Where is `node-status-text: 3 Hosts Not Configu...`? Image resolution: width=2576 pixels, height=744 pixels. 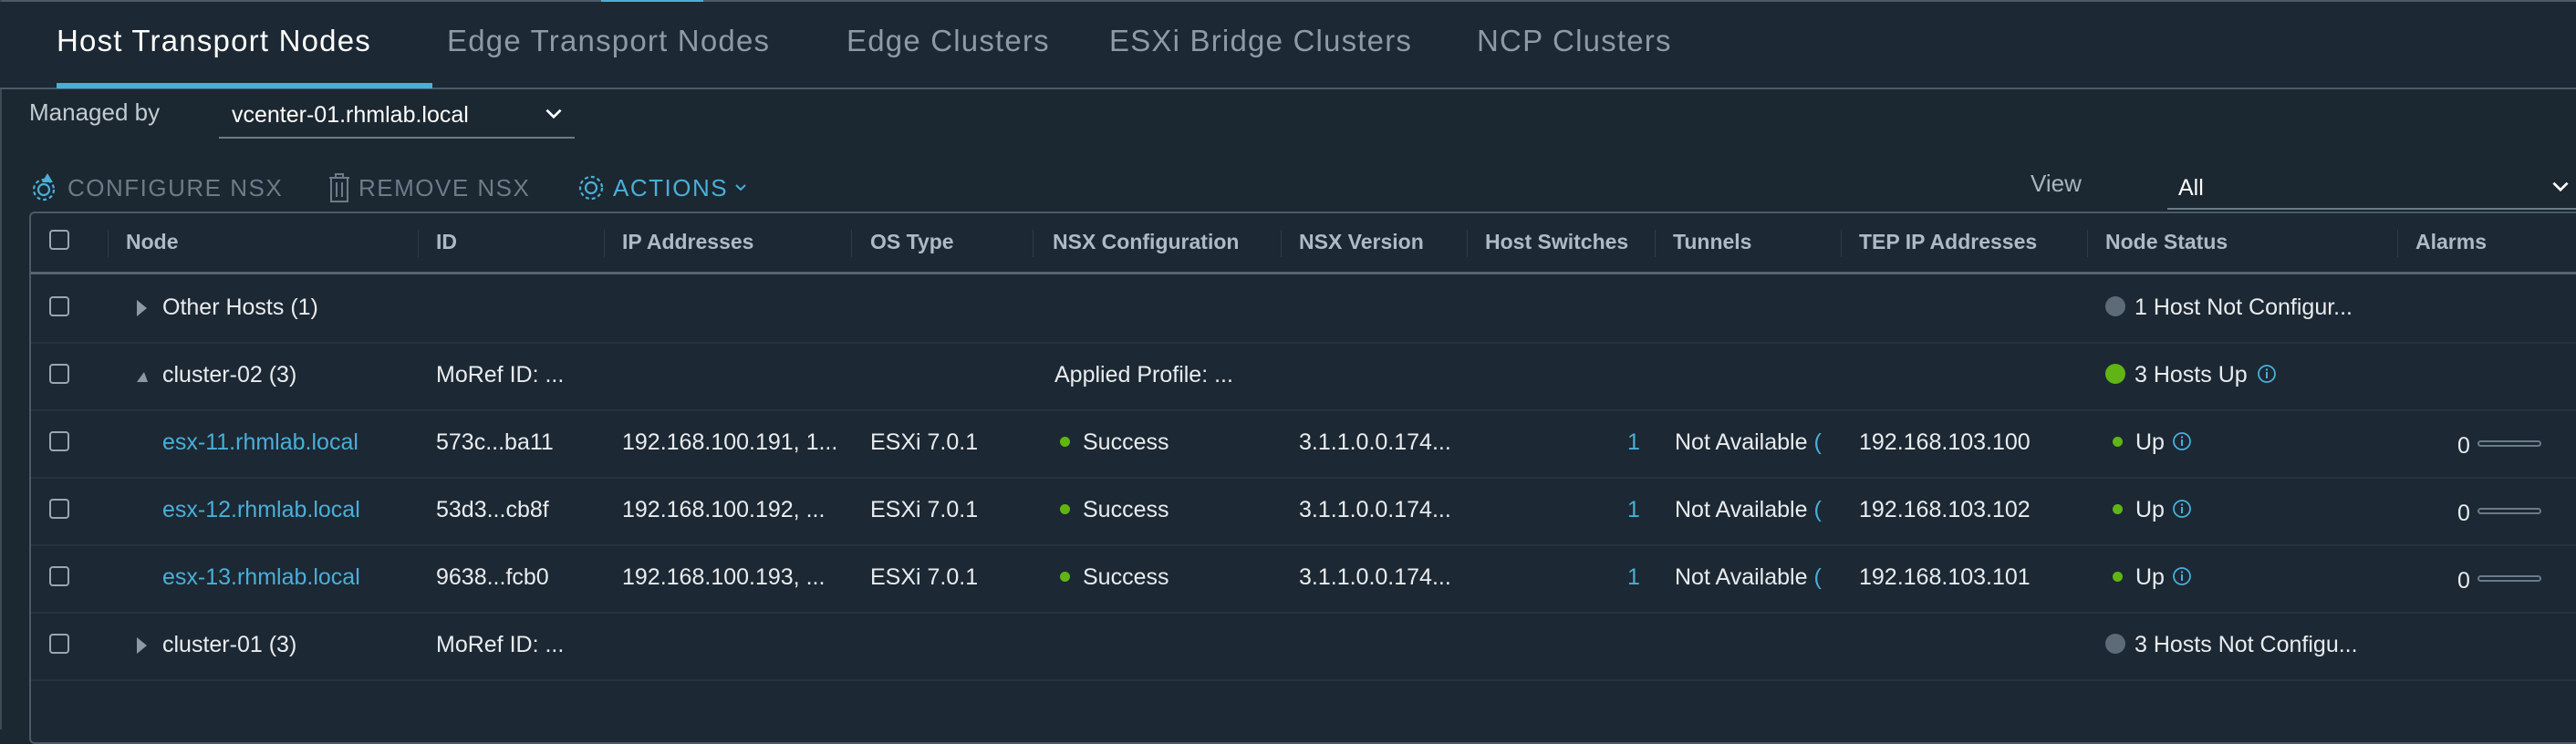
node-status-text: 3 Hosts Not Configu... is located at coordinates (2246, 644).